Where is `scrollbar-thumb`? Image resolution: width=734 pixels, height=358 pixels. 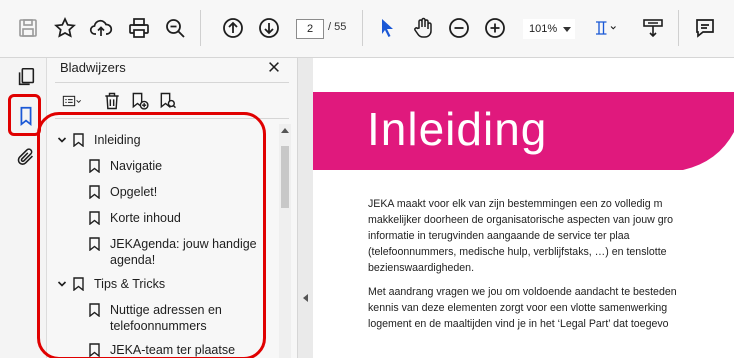 scrollbar-thumb is located at coordinates (285, 177).